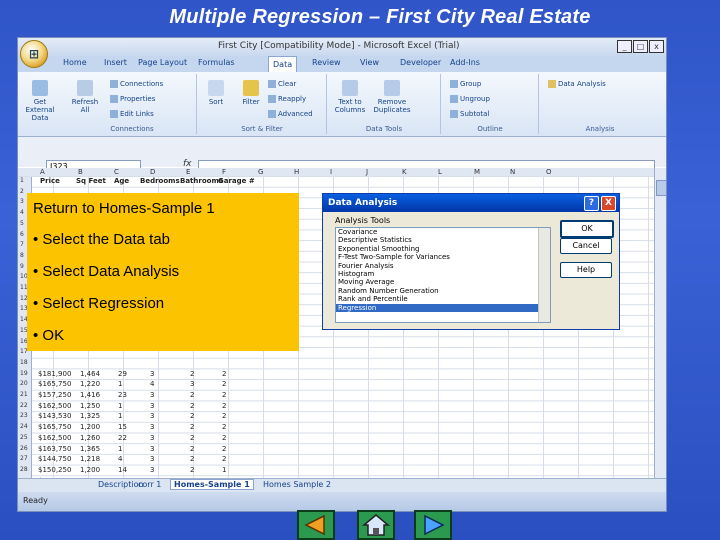 The width and height of the screenshot is (720, 540). Describe the element at coordinates (586, 246) in the screenshot. I see `cancel-button: Cancel` at that location.